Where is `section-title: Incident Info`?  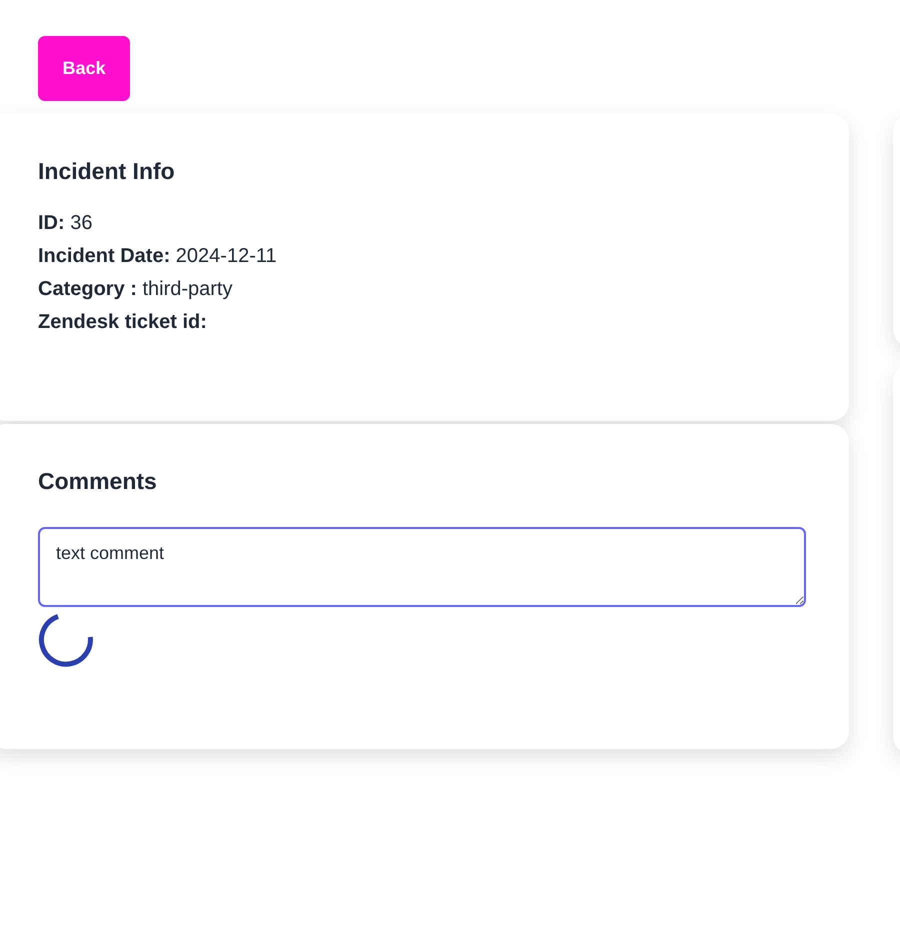
section-title: Incident Info is located at coordinates (107, 171).